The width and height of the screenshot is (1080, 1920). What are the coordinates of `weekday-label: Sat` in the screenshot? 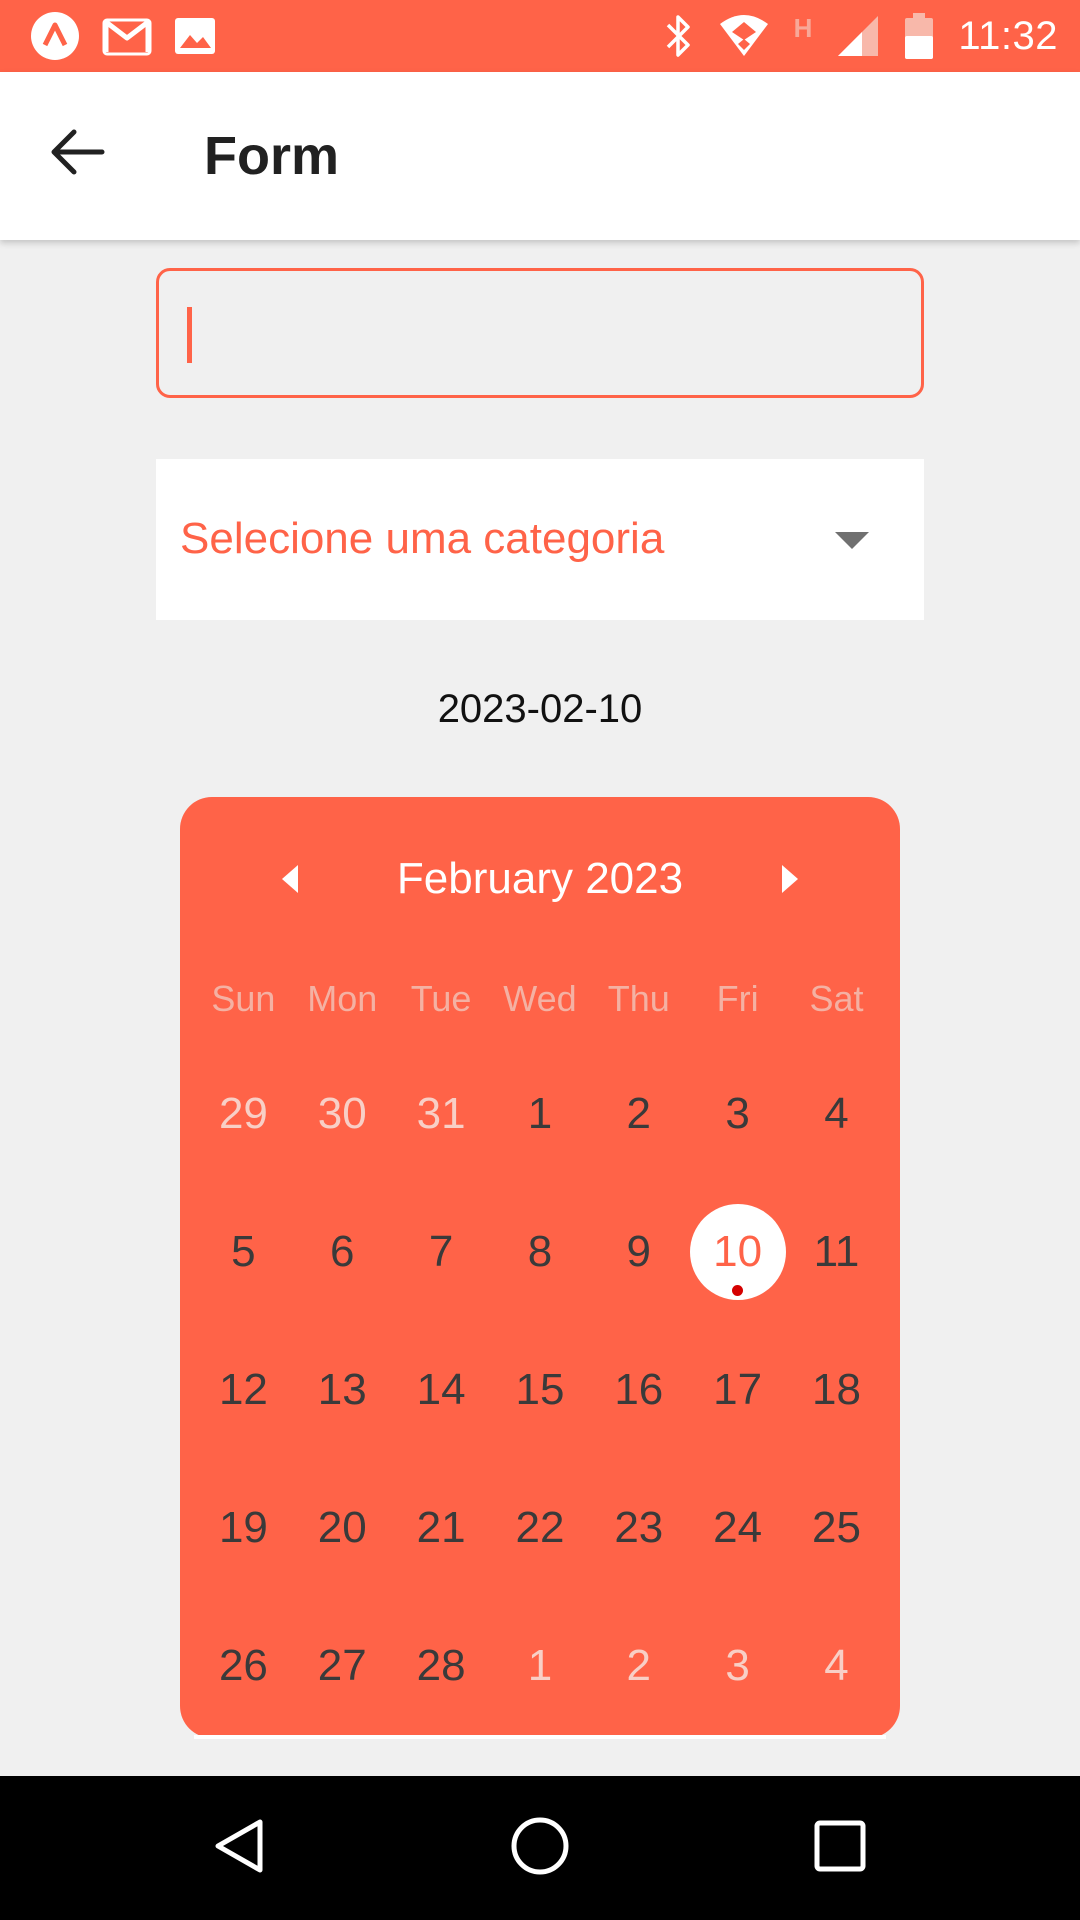 It's located at (836, 998).